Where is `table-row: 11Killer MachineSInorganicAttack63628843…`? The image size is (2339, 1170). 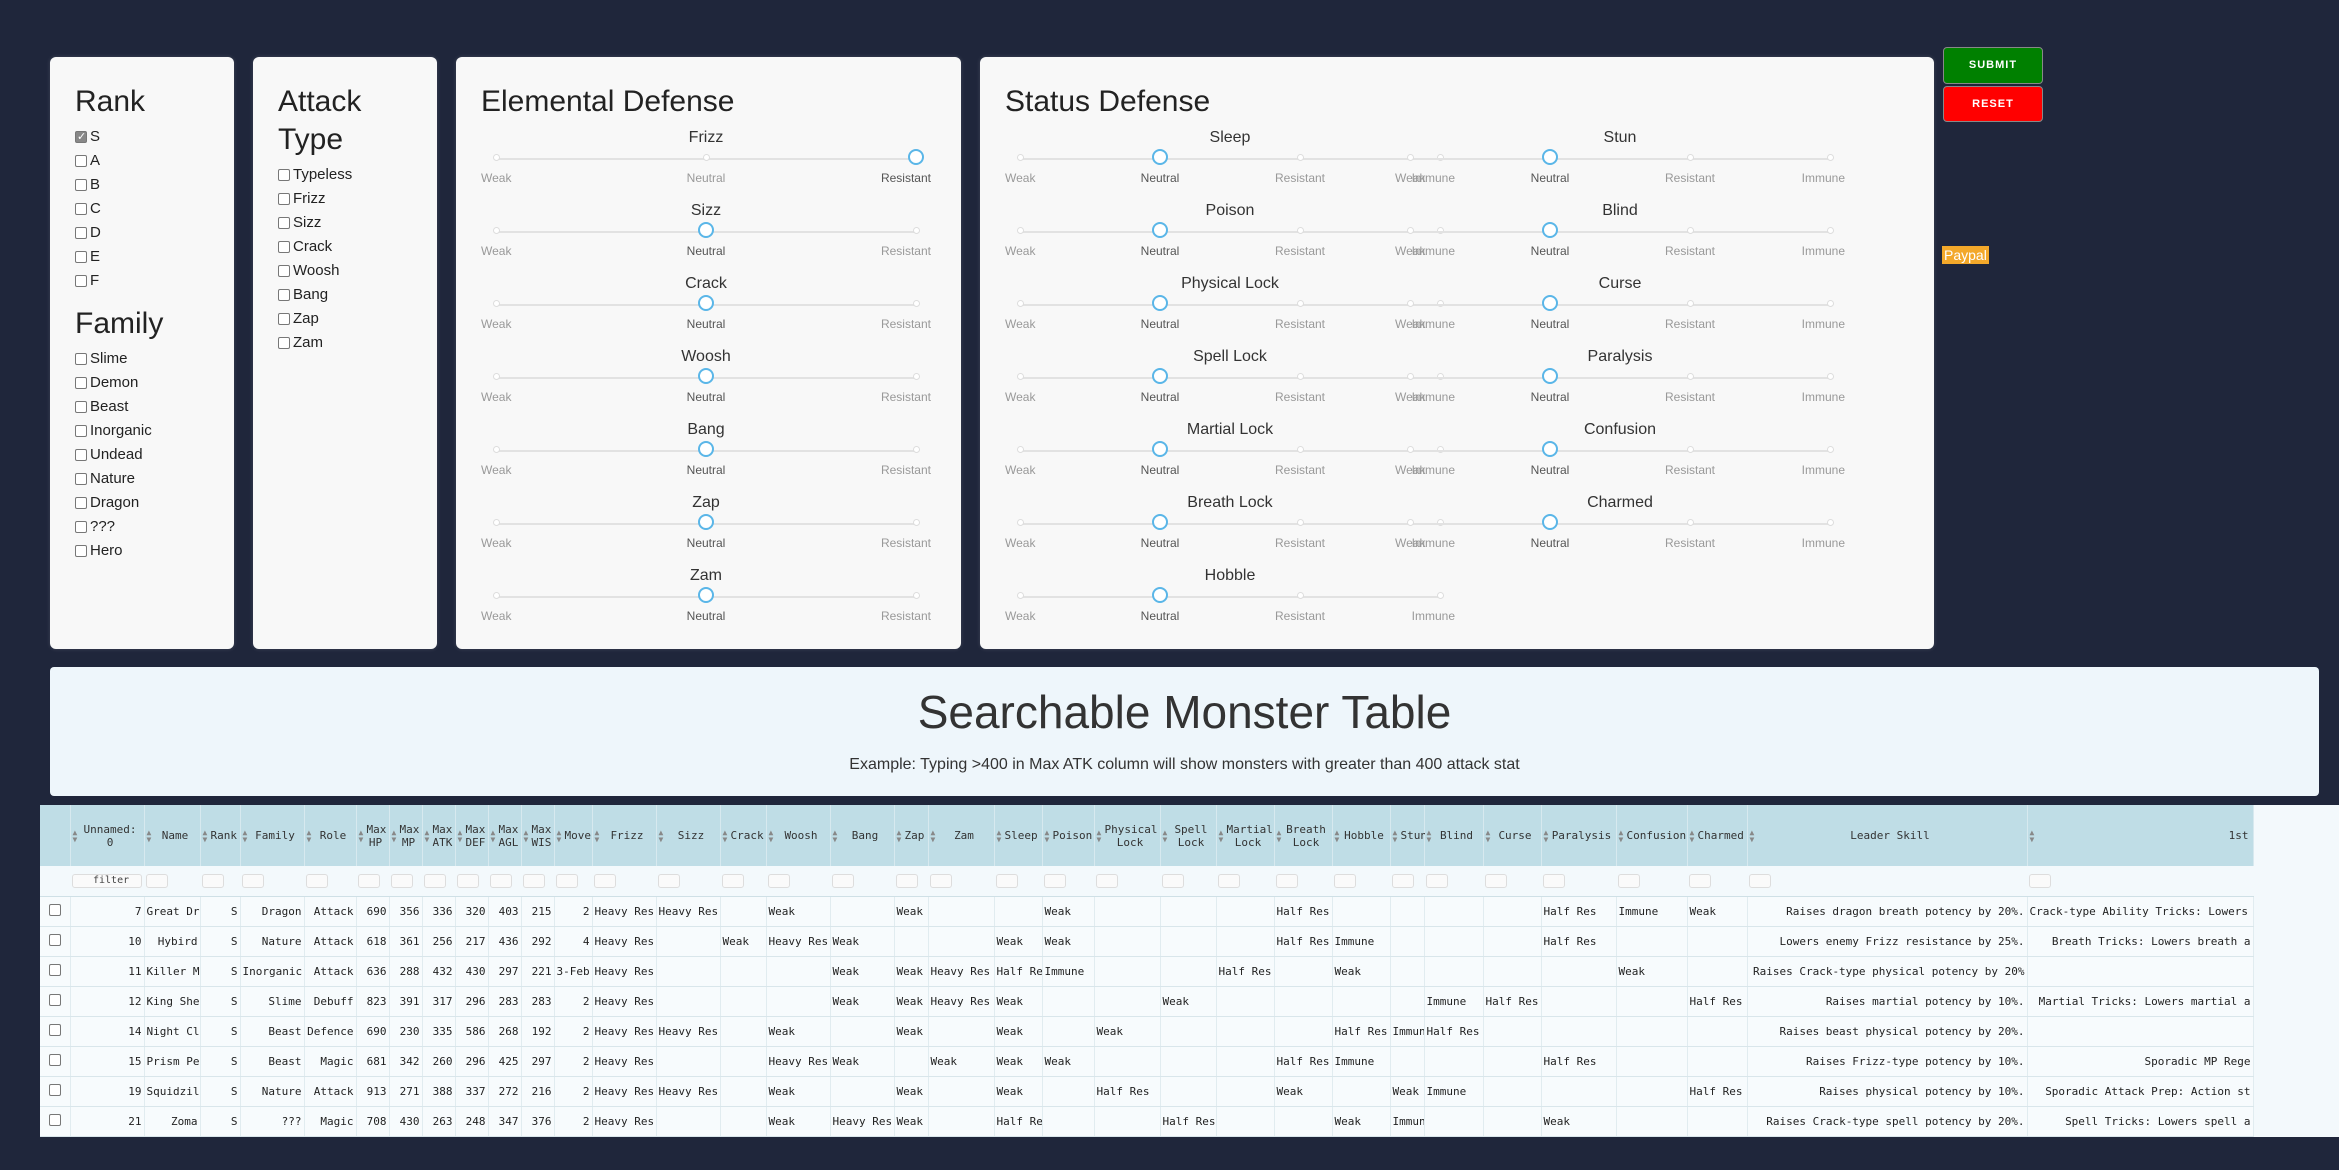
table-row: 11Killer MachineSInorganicAttack63628843… is located at coordinates (1147, 971).